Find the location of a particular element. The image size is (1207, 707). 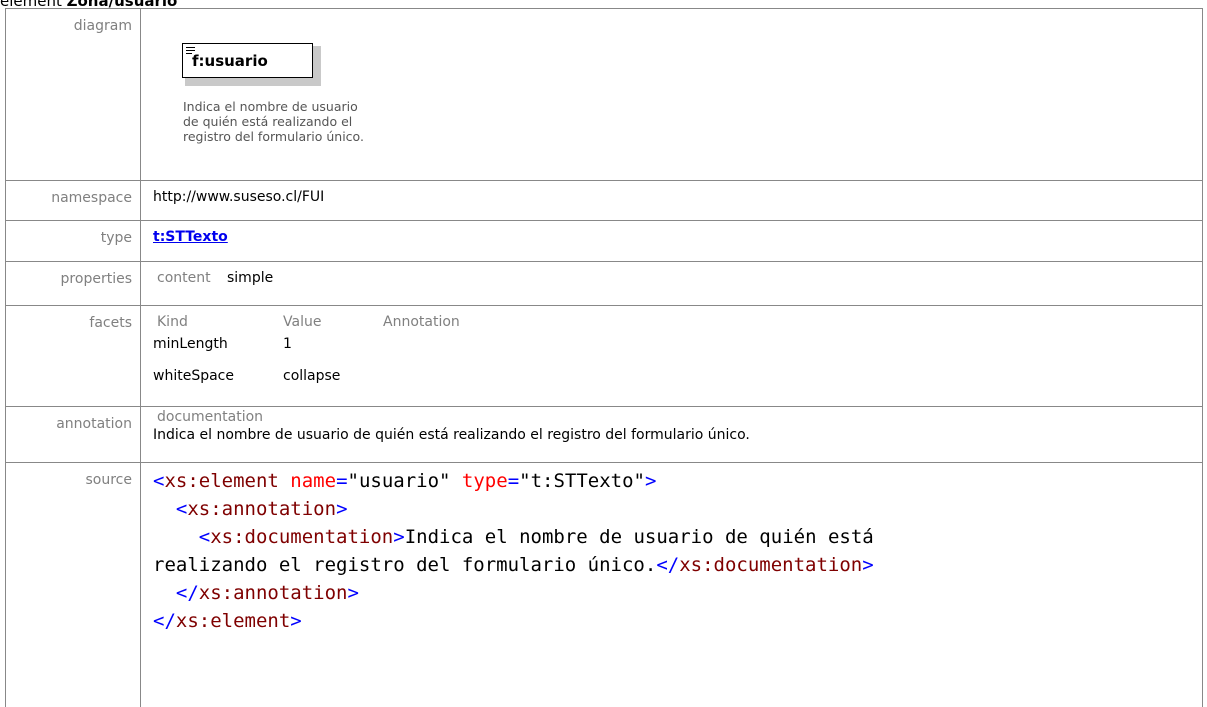

facet-value: 1 is located at coordinates (287, 344).